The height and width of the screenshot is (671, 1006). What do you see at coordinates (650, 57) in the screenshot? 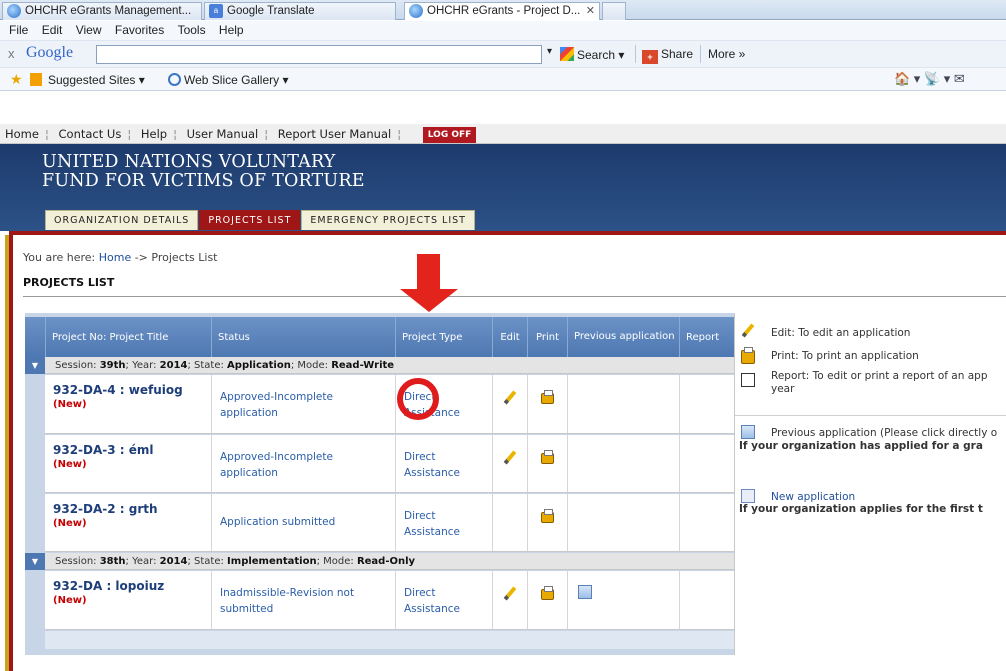
I see `share-icon: +` at bounding box center [650, 57].